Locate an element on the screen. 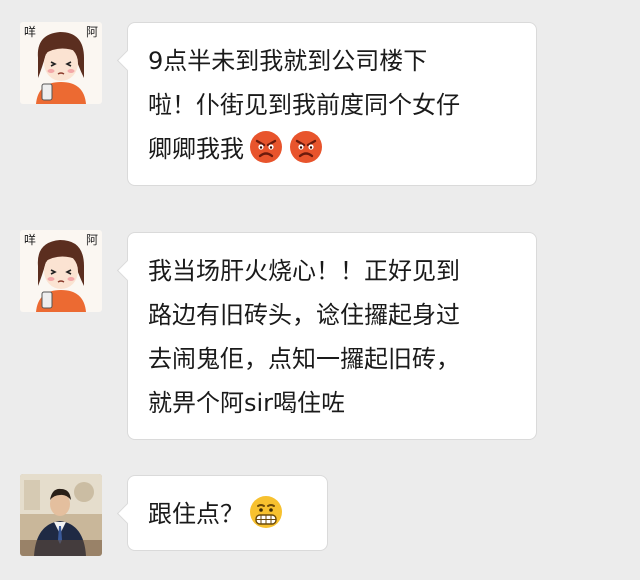 This screenshot has height=580, width=640. message-text-line: 卿卿我我 is located at coordinates (333, 149).